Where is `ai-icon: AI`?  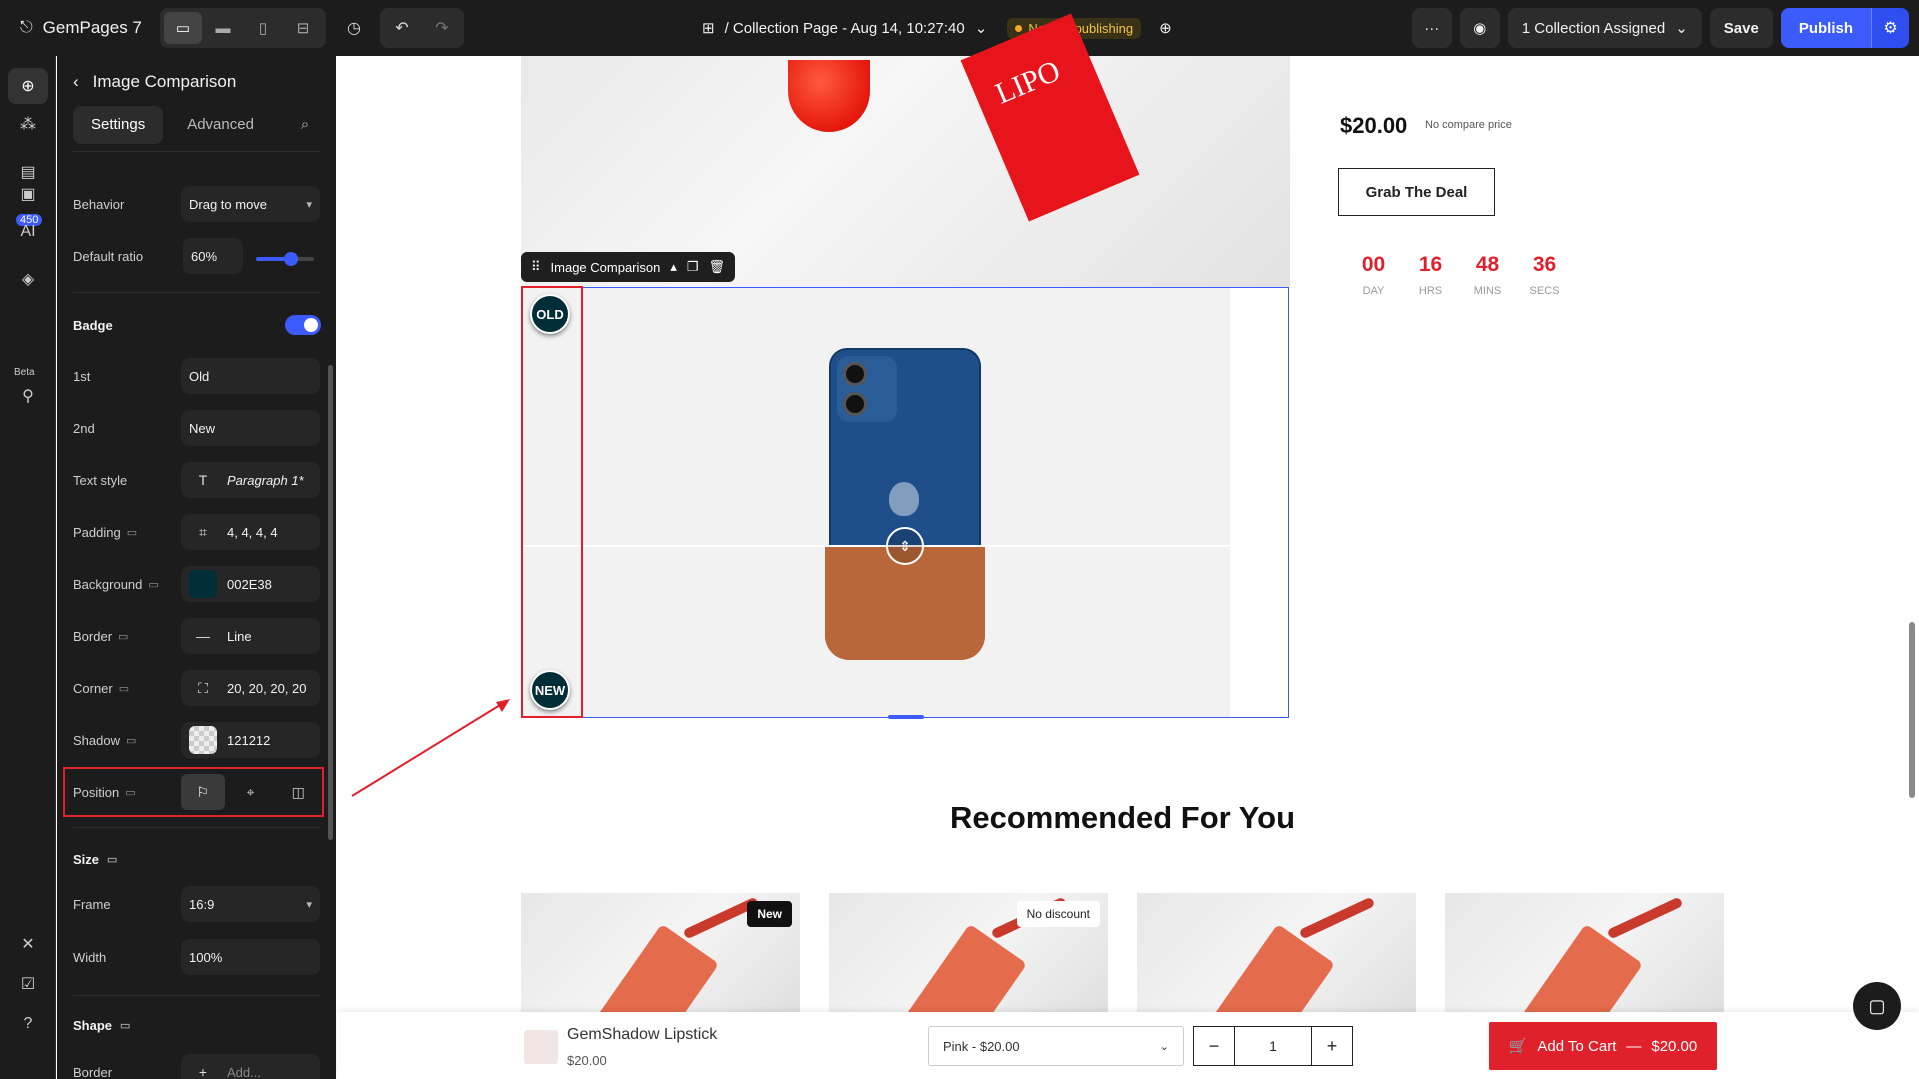 ai-icon: AI is located at coordinates (28, 232).